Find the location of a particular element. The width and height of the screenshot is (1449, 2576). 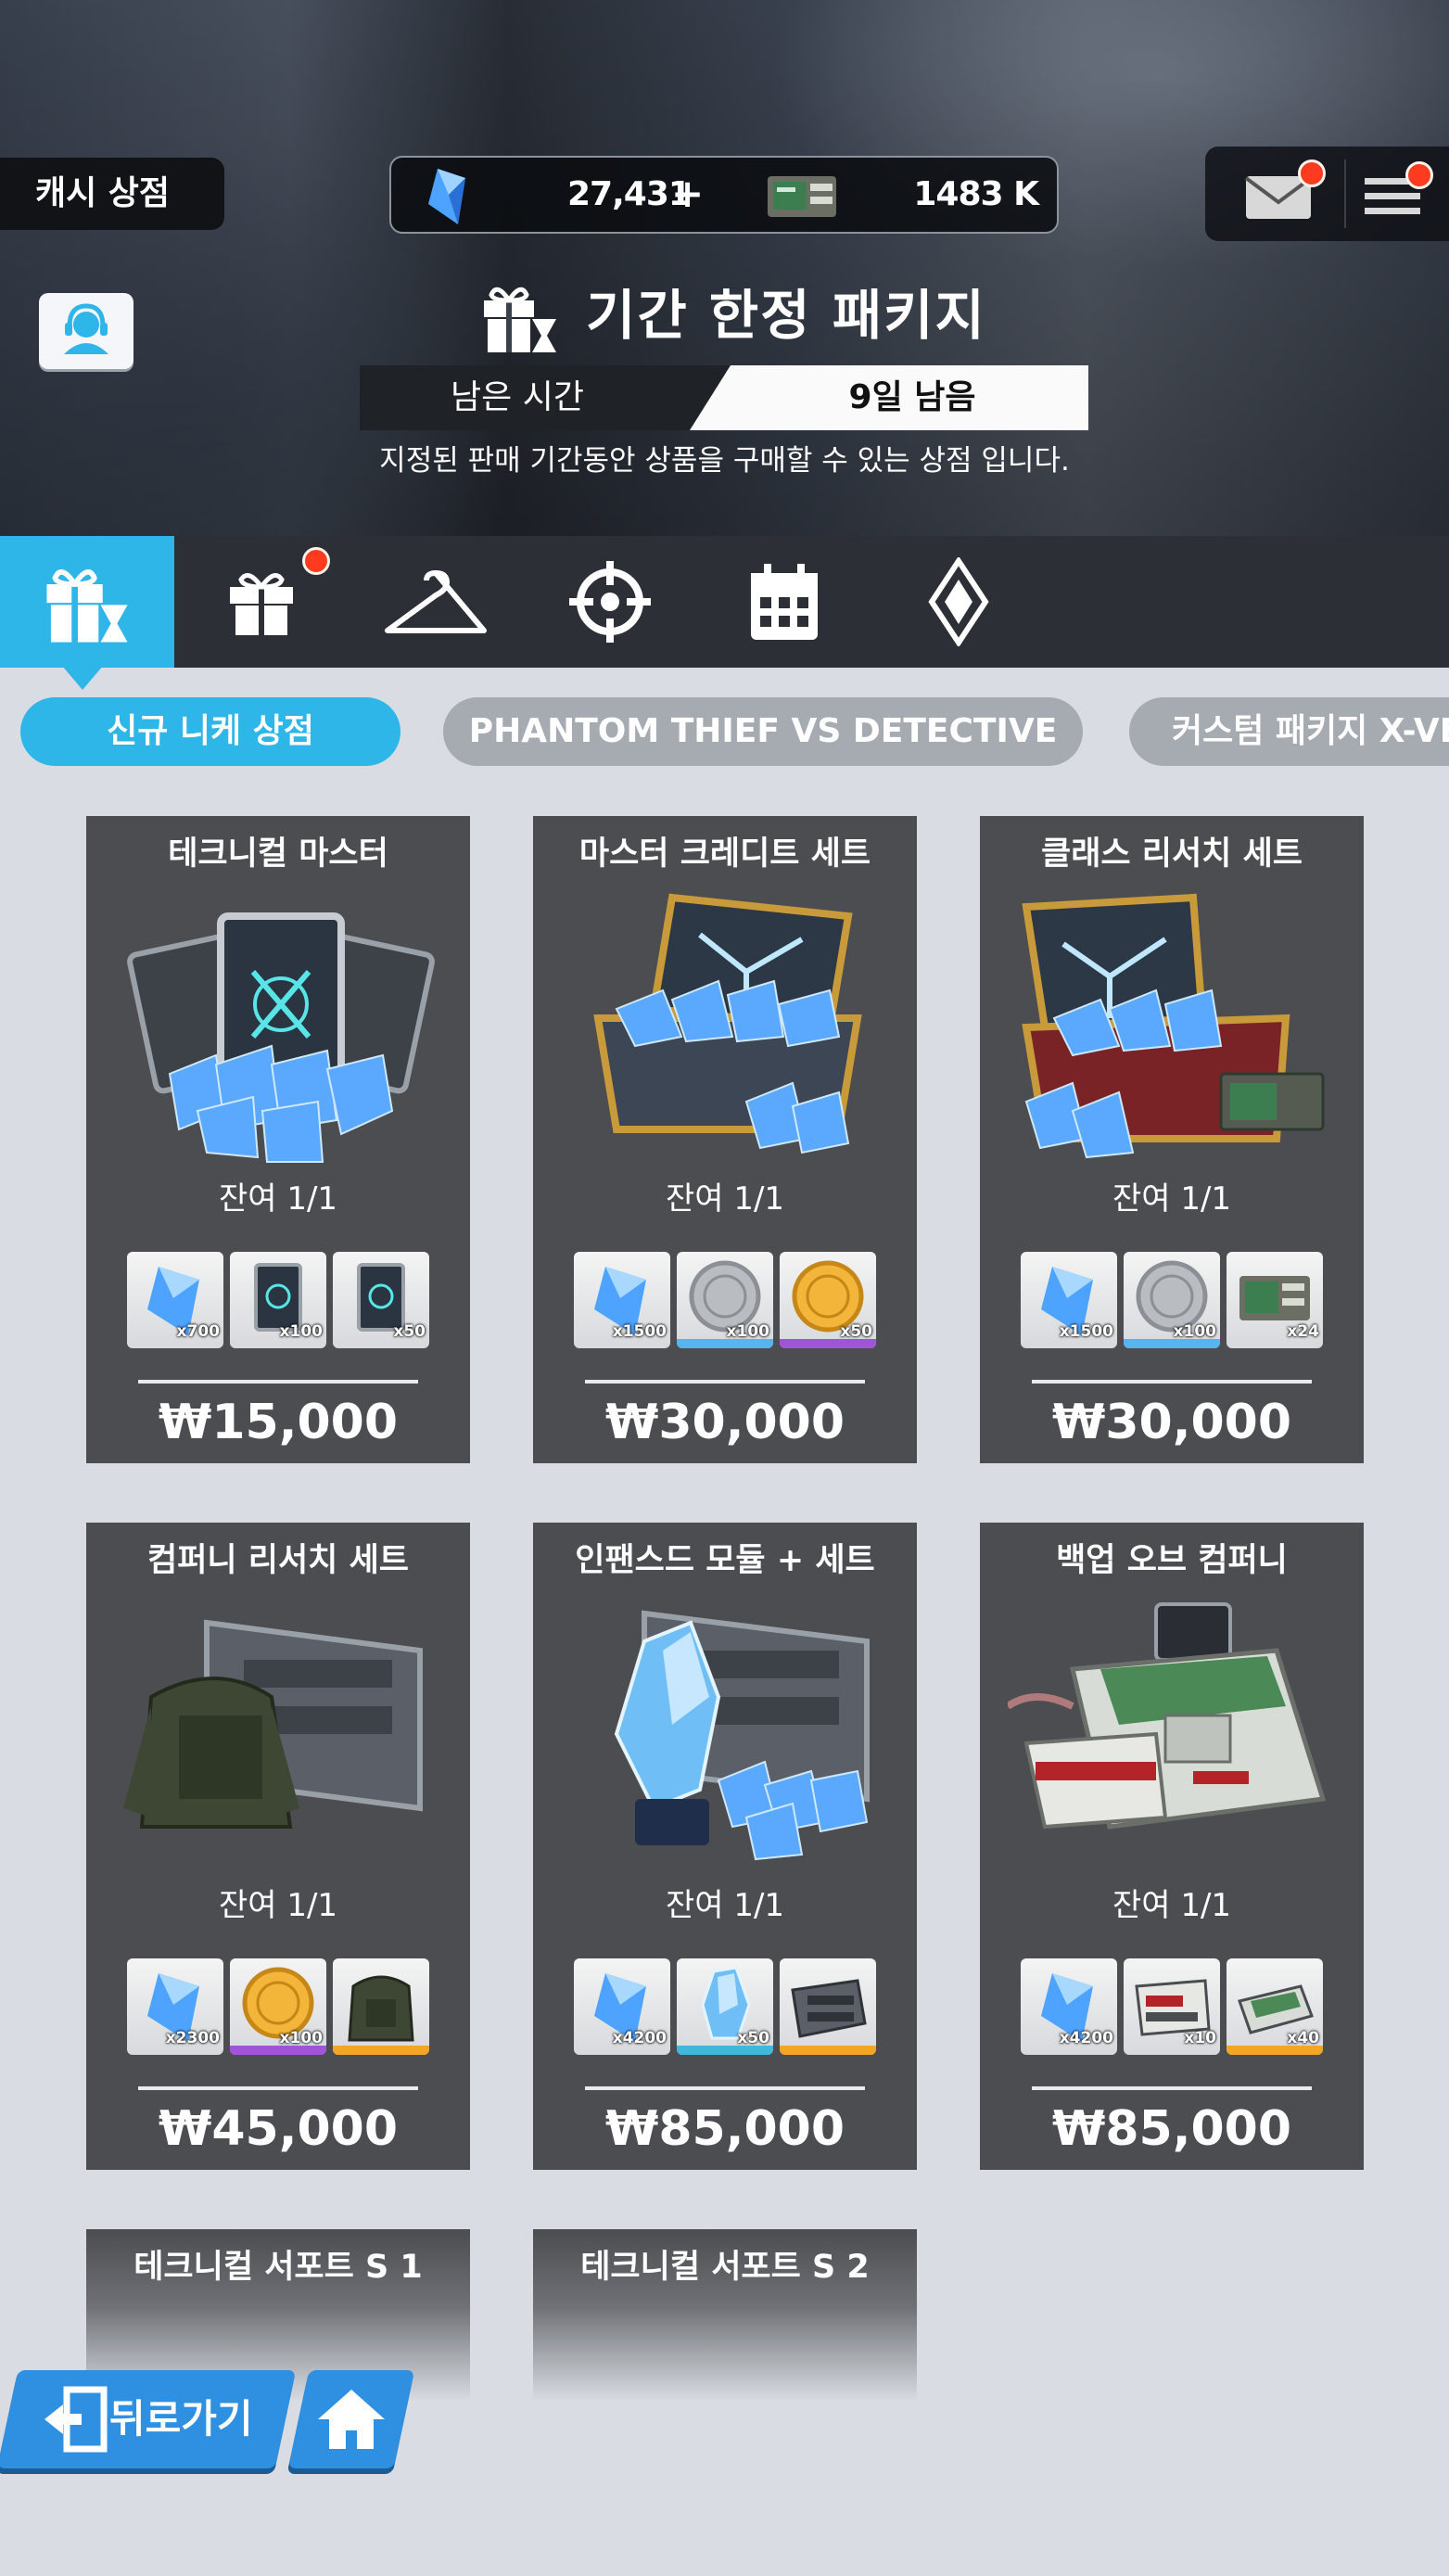

remaining-time-value: 9일 남음 is located at coordinates (889, 398).